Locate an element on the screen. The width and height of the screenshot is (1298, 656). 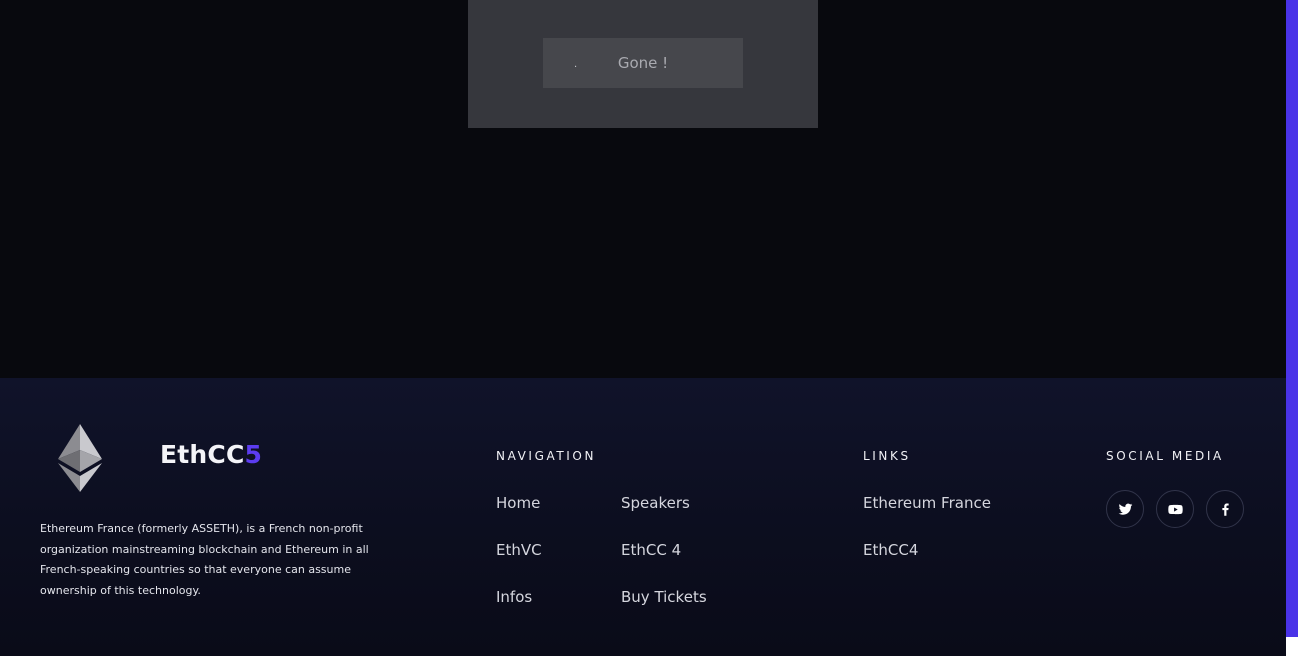
social-media-heading: SOCIAL MEDIA is located at coordinates (1165, 456).